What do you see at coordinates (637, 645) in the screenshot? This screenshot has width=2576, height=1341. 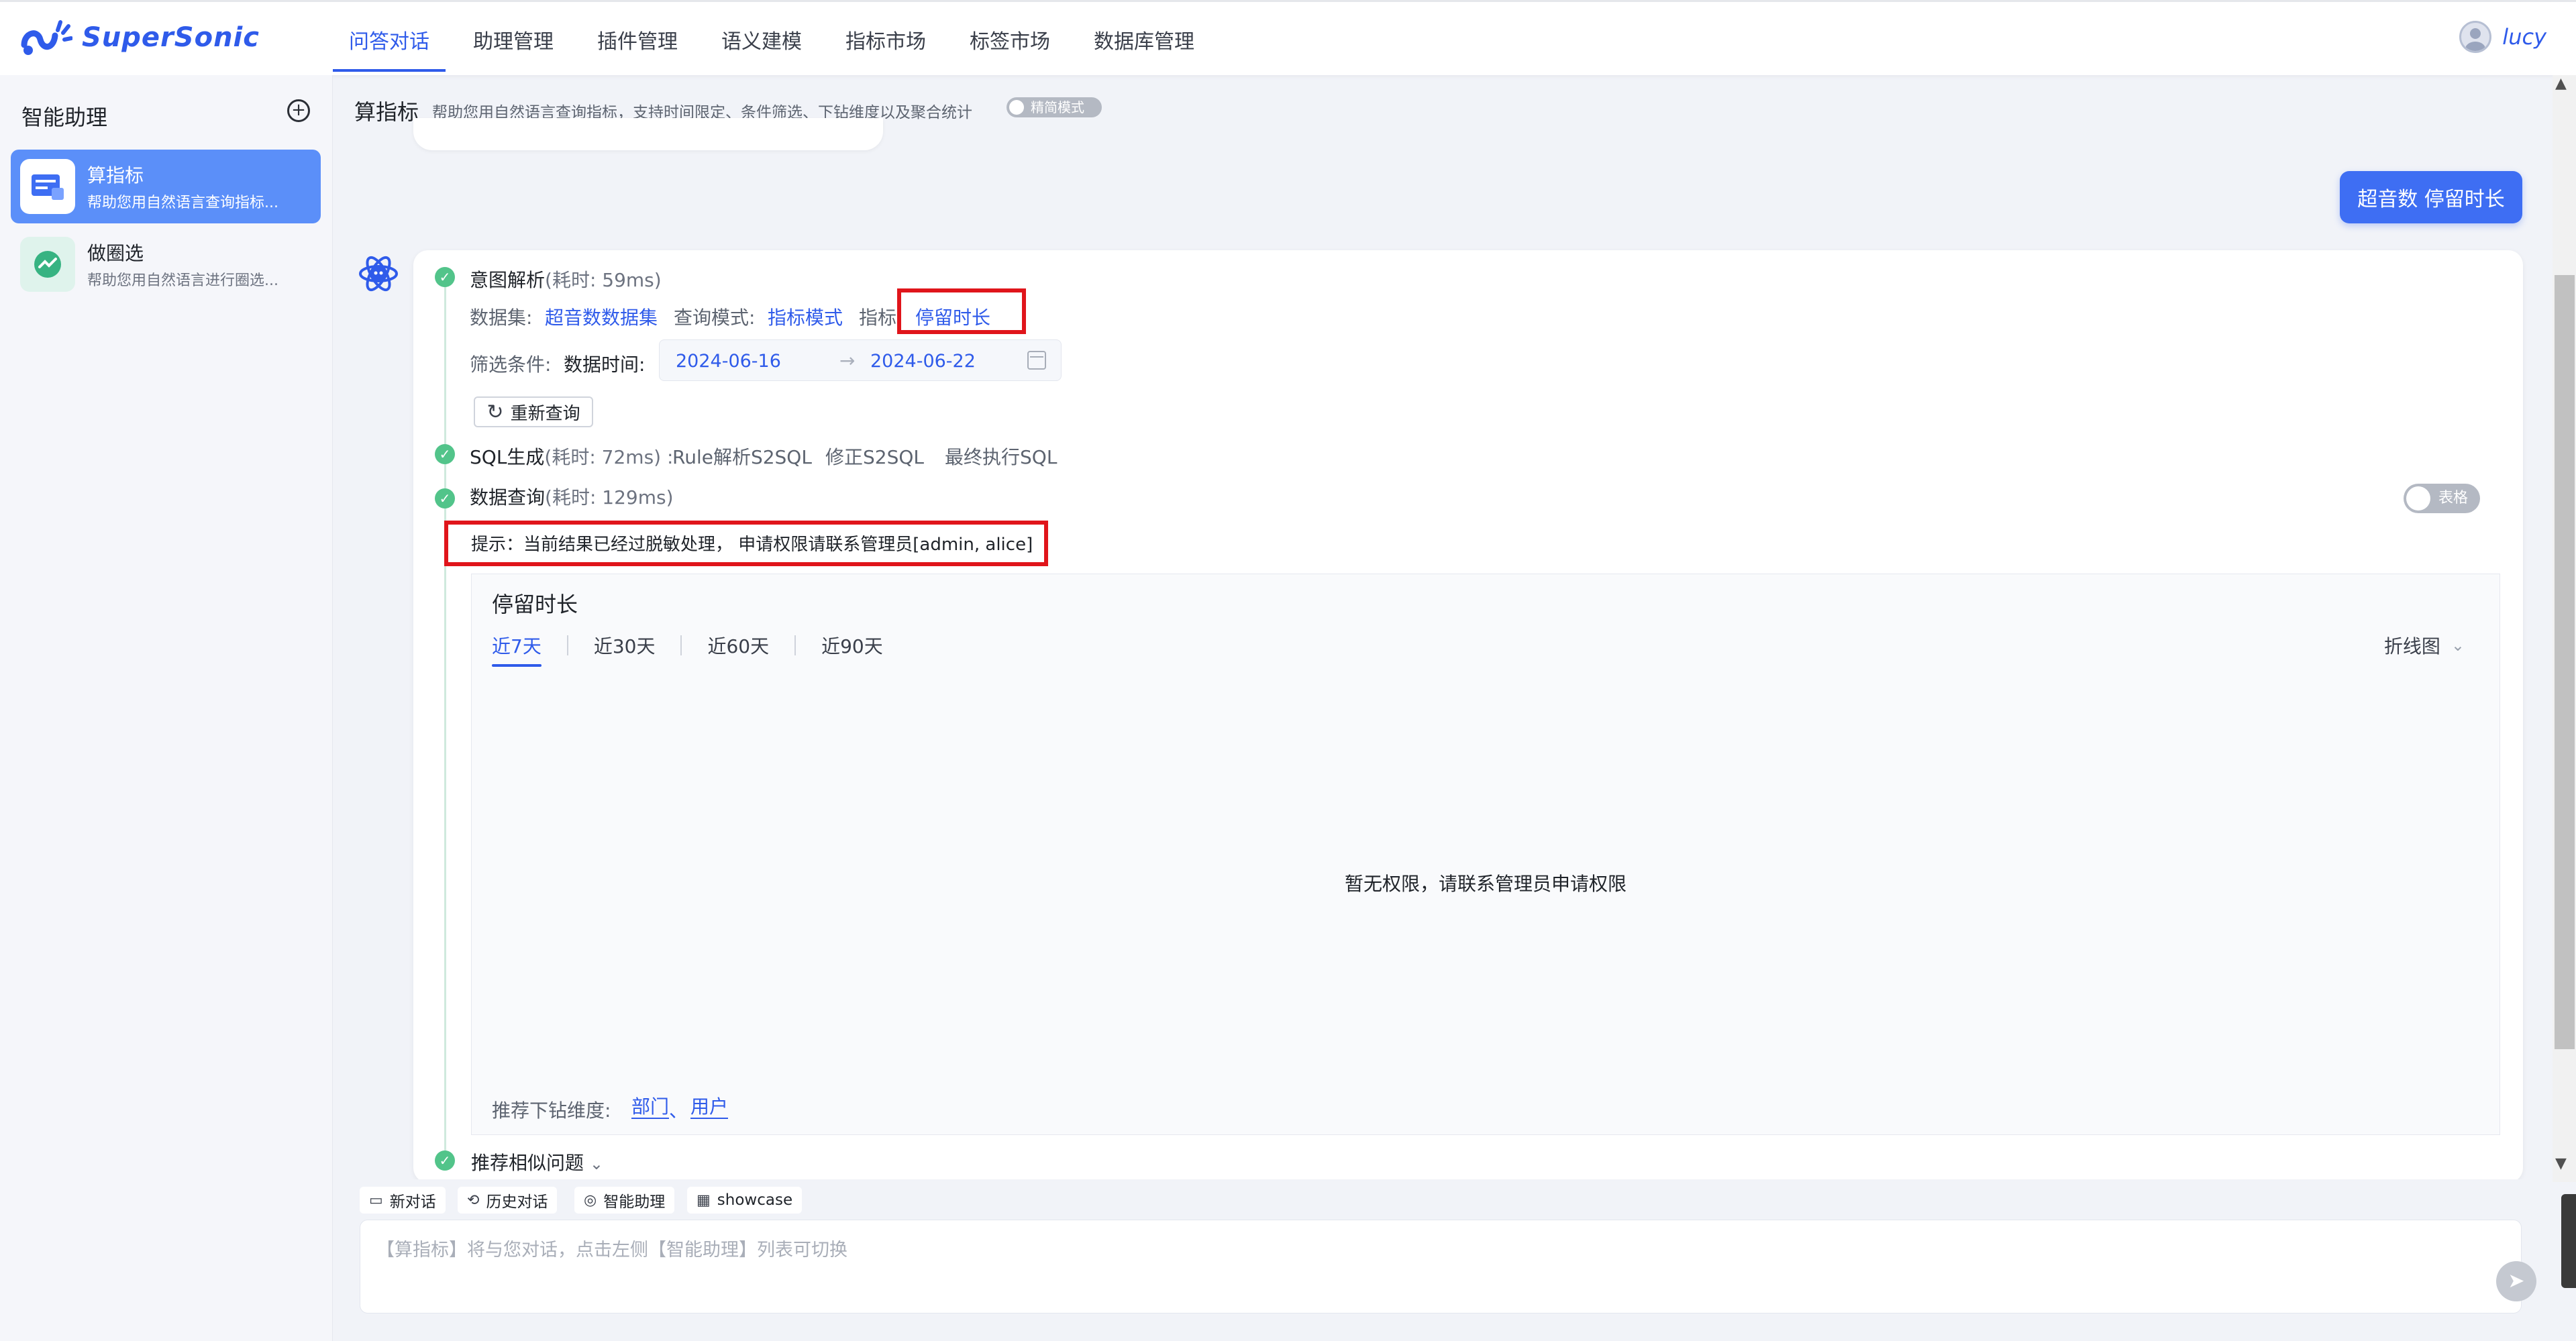 I see `range-tab-30d: 近30天` at bounding box center [637, 645].